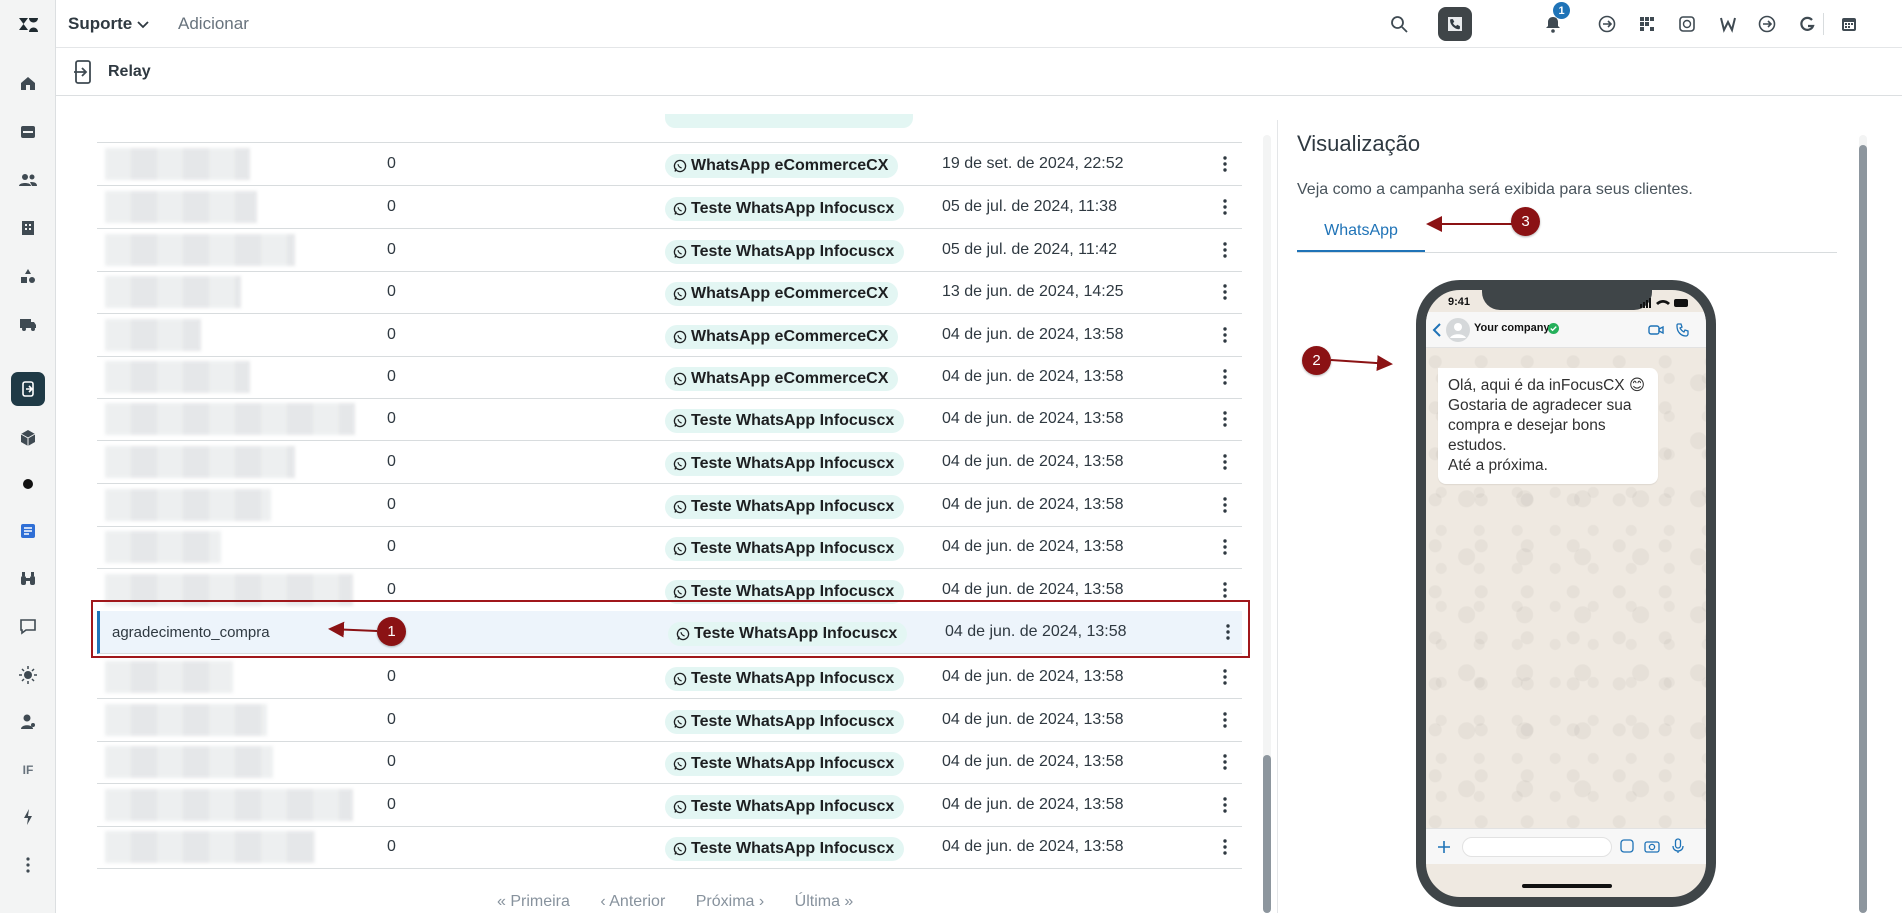  Describe the element at coordinates (1678, 846) in the screenshot. I see `microphone-icon` at that location.